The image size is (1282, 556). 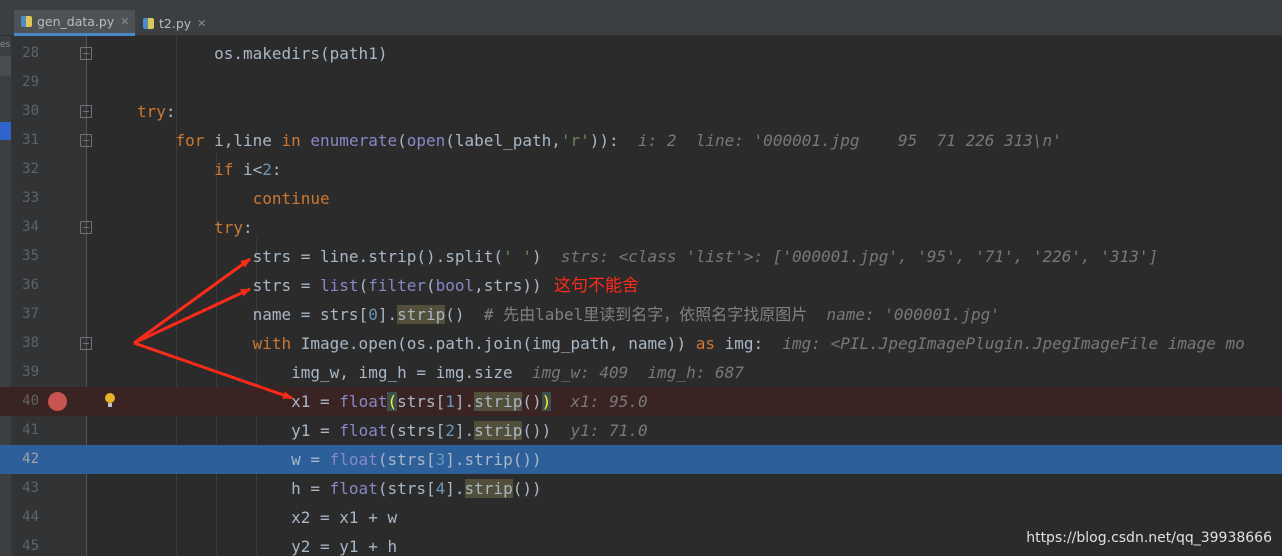 What do you see at coordinates (1149, 538) in the screenshot?
I see `watermark: https://blog.csdn.net/qq_39938666` at bounding box center [1149, 538].